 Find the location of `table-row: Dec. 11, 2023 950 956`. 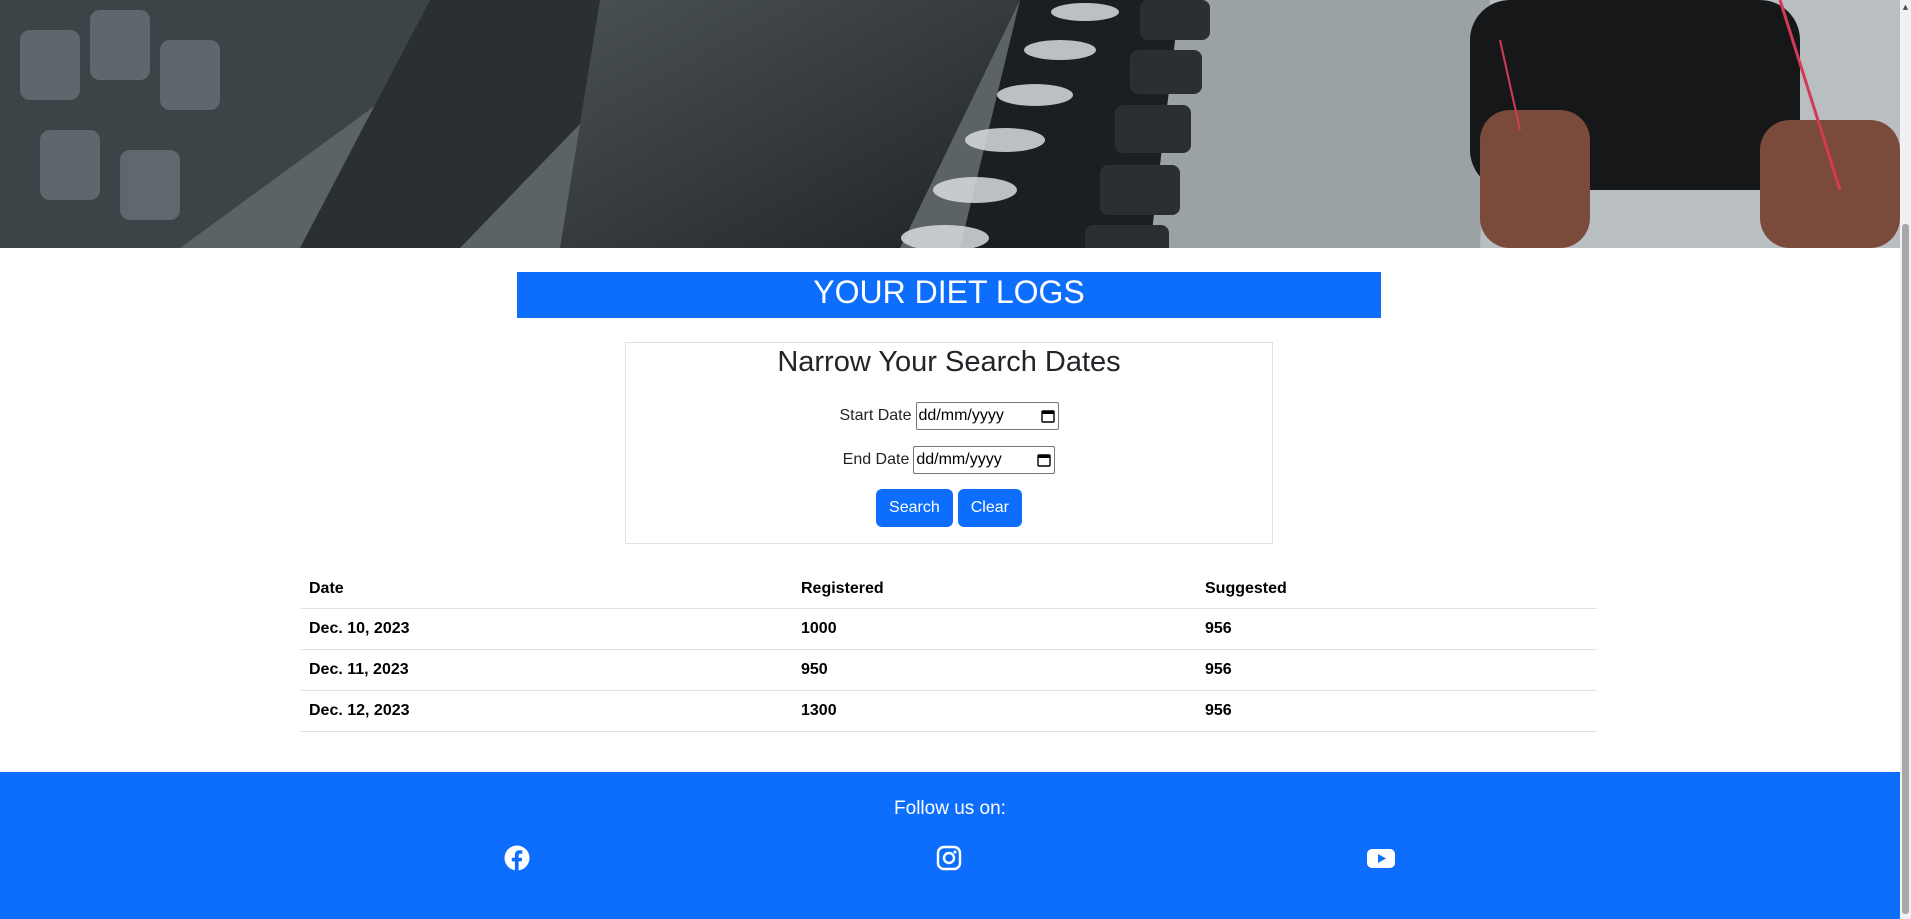

table-row: Dec. 11, 2023 950 956 is located at coordinates (949, 670).